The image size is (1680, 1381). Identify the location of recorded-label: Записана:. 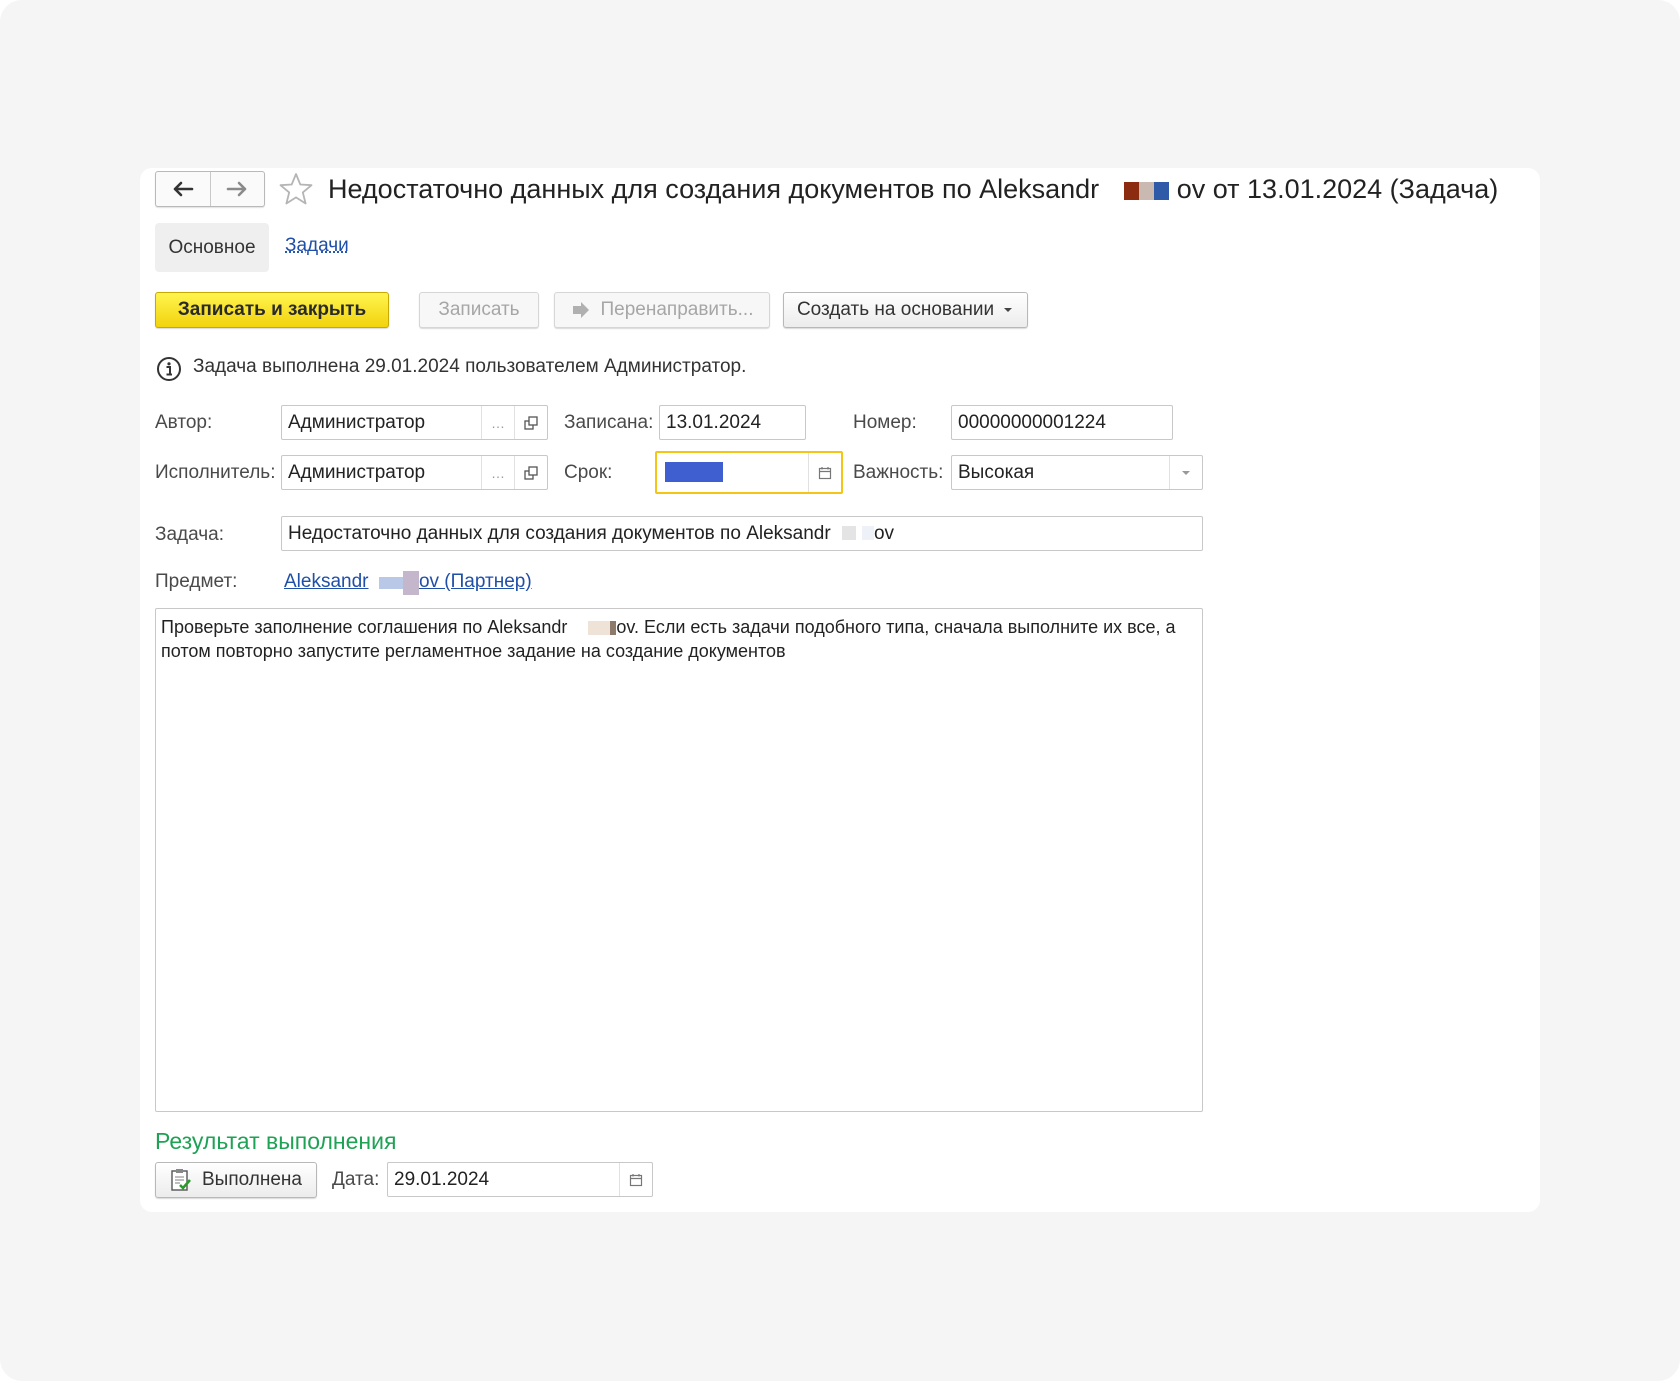
(609, 422).